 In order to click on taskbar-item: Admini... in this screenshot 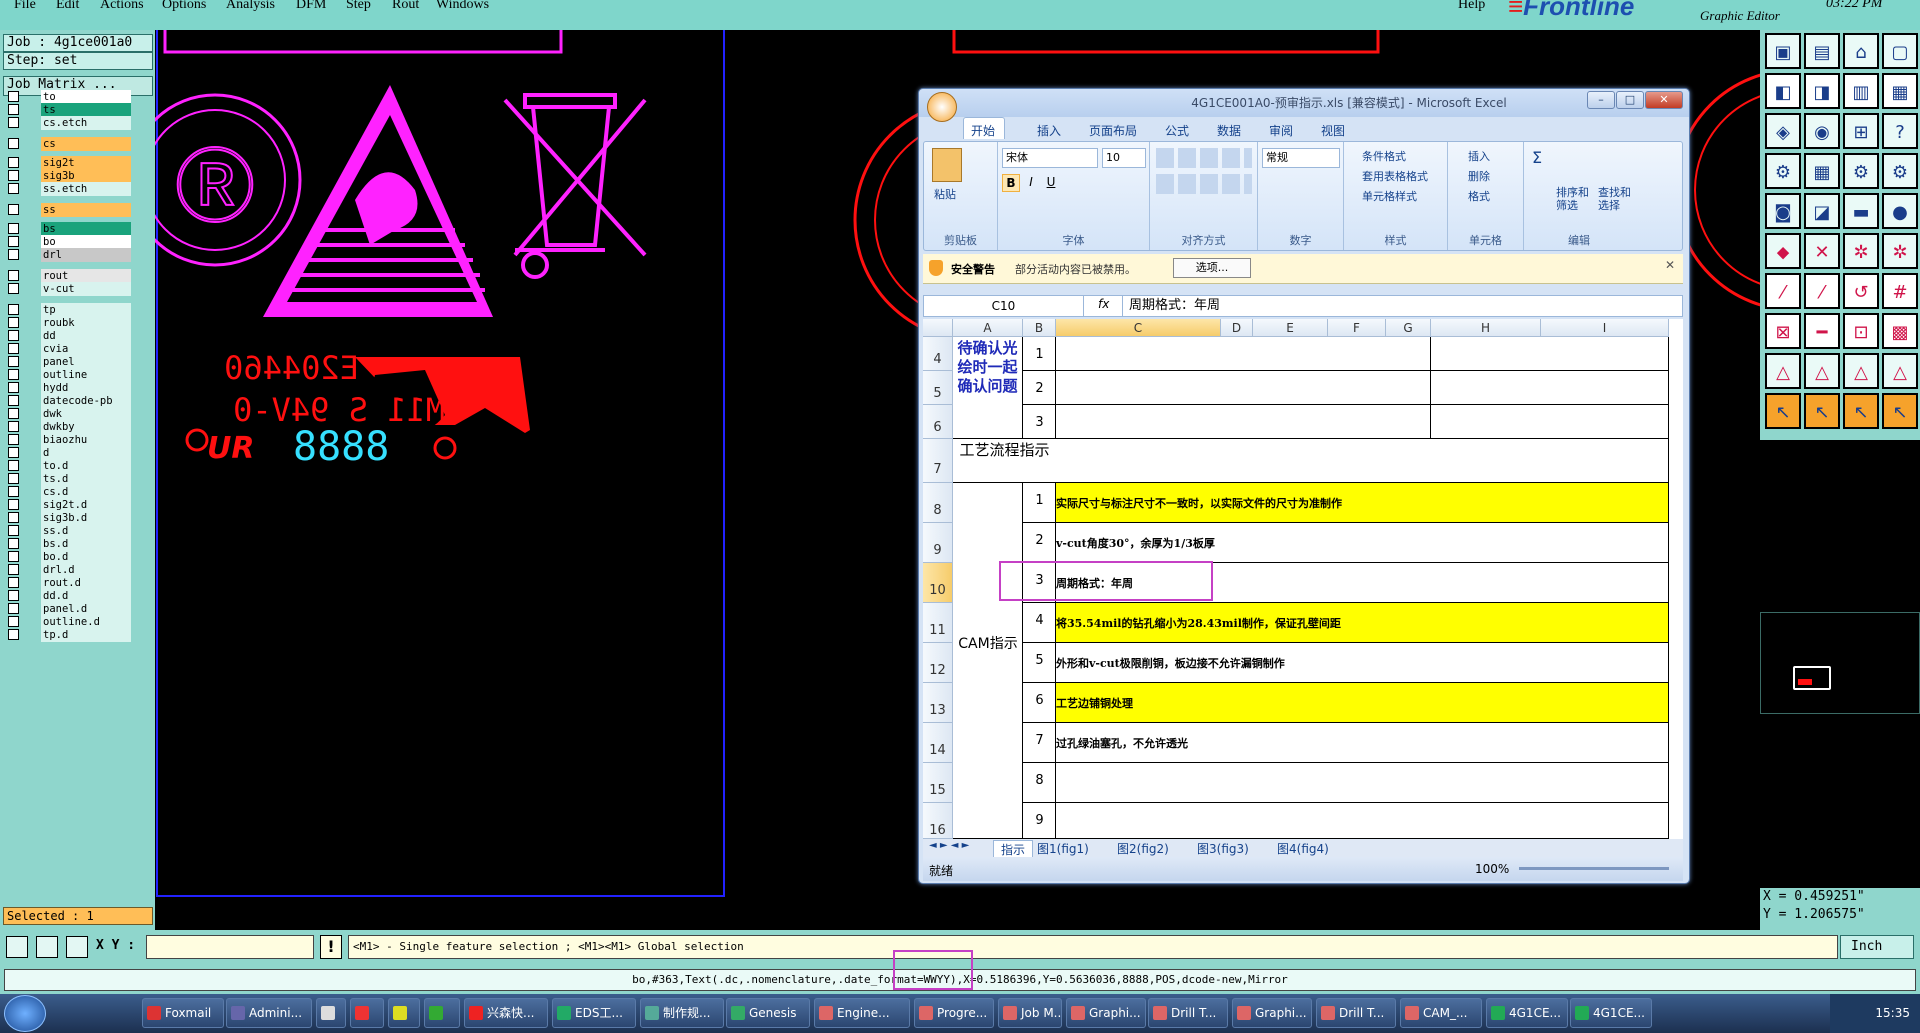, I will do `click(269, 1013)`.